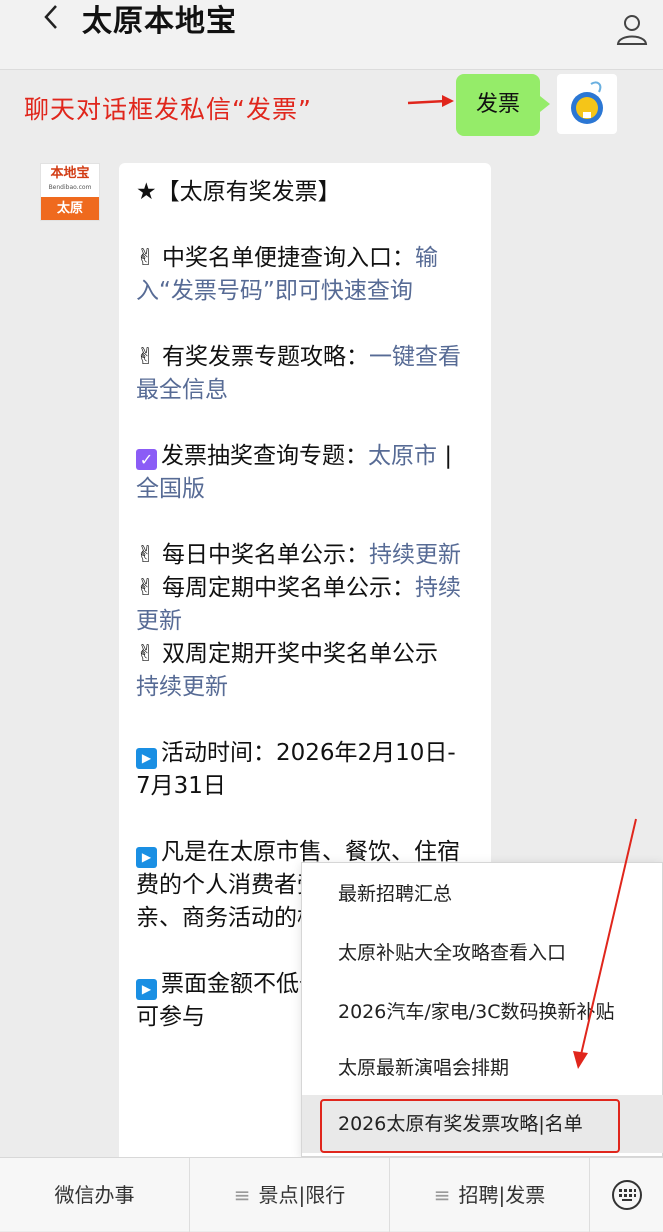 Image resolution: width=663 pixels, height=1232 pixels. What do you see at coordinates (52, 18) in the screenshot?
I see `chevron-left-icon` at bounding box center [52, 18].